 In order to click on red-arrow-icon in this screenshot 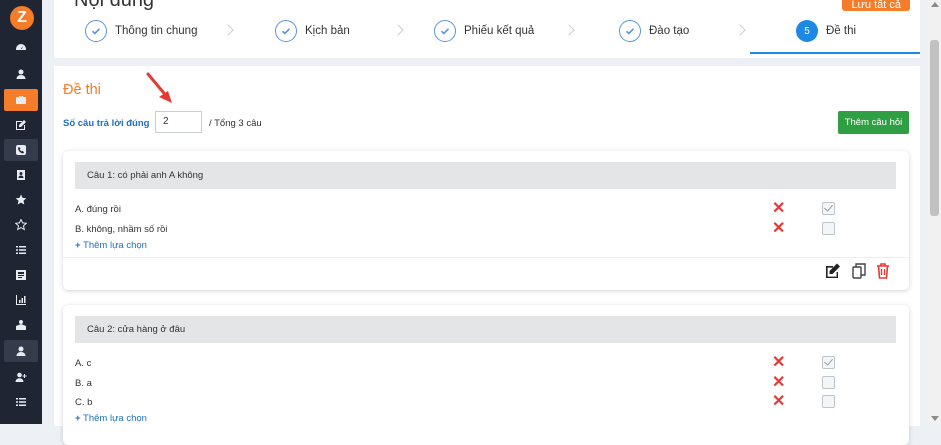, I will do `click(159, 87)`.